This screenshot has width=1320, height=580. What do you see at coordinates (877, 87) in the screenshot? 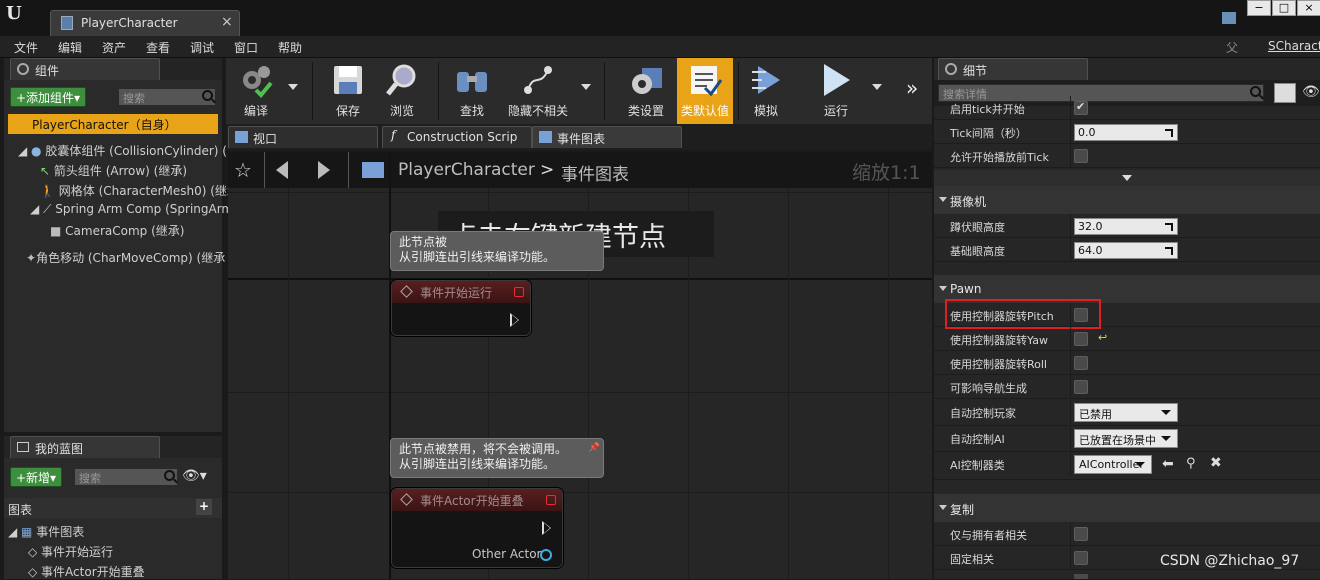
I see `play-dropdown-icon` at bounding box center [877, 87].